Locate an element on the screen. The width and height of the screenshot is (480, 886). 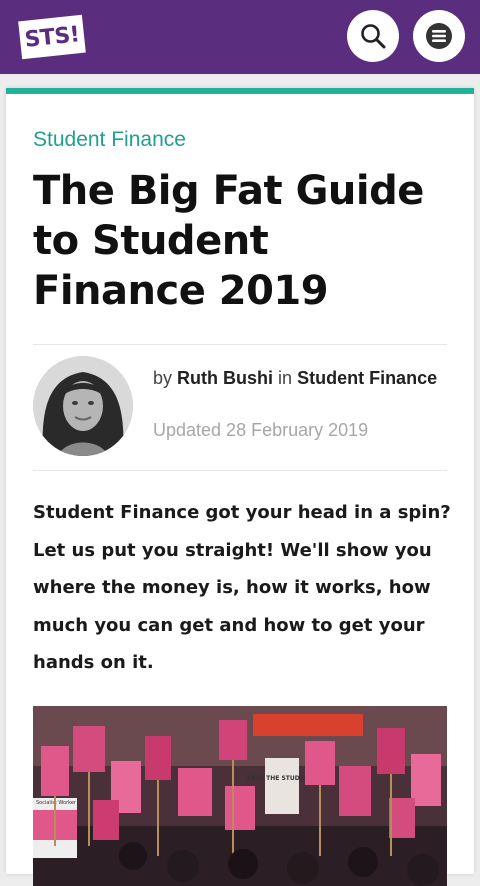
byline-in: in is located at coordinates (285, 378).